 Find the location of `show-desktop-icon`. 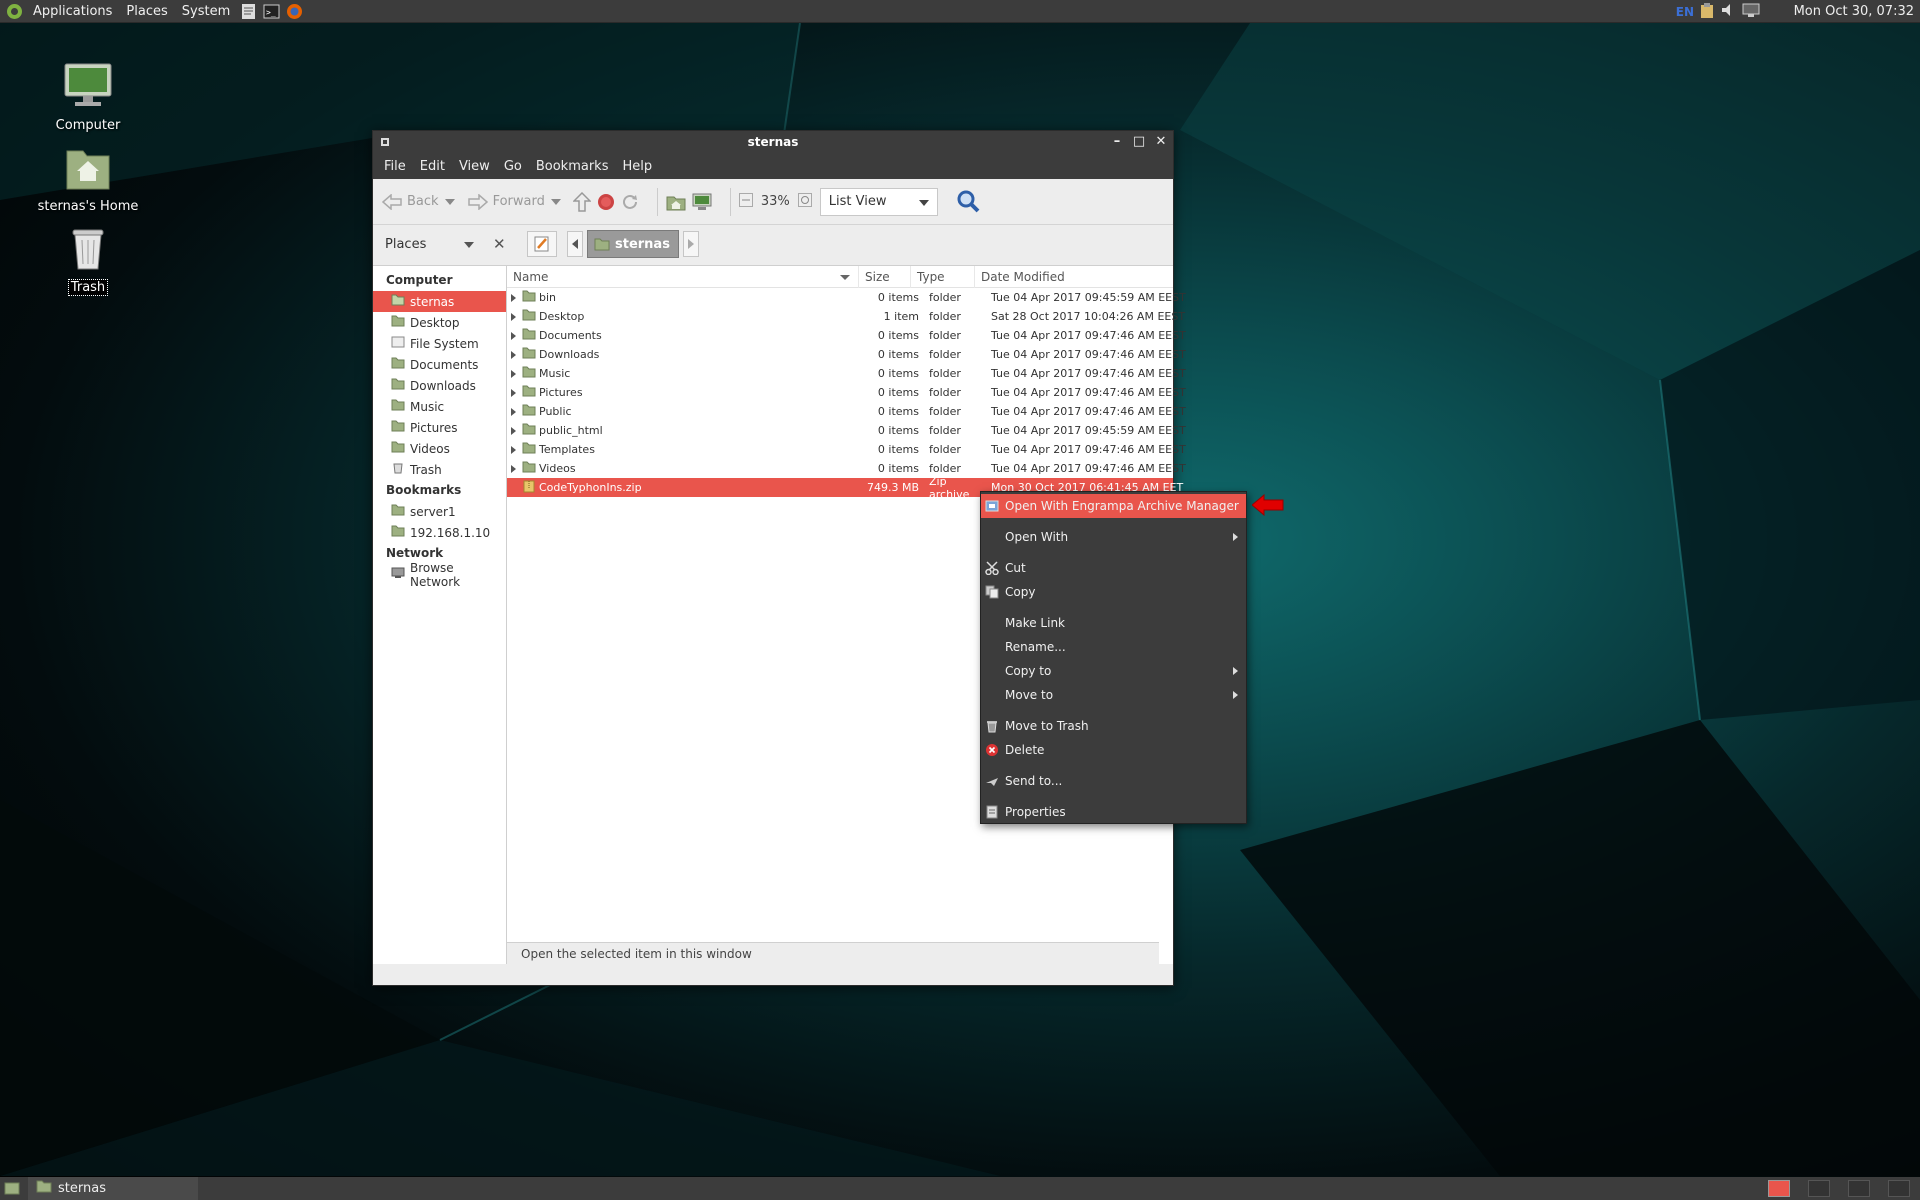

show-desktop-icon is located at coordinates (12, 1190).